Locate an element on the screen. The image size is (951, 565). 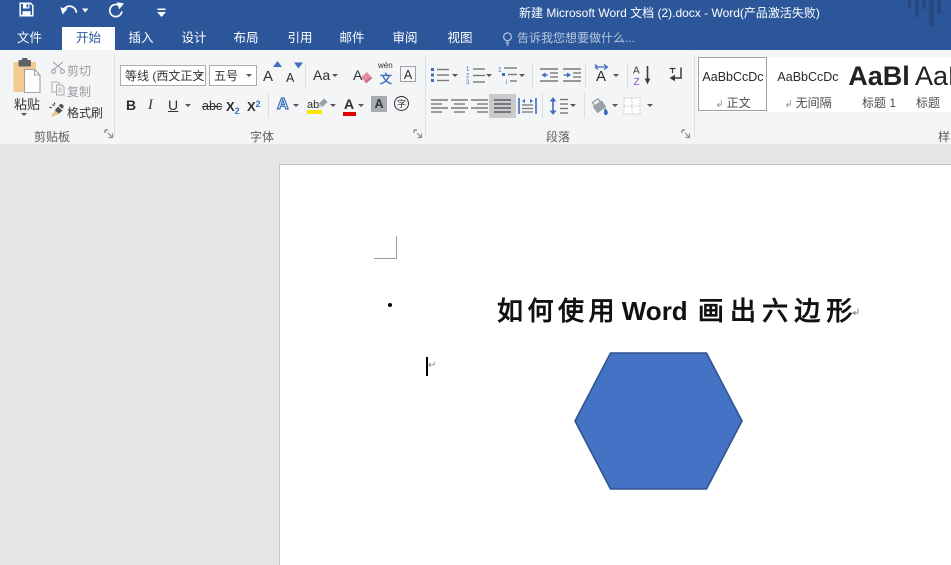
svg-text: 2 is located at coordinates (468, 77).